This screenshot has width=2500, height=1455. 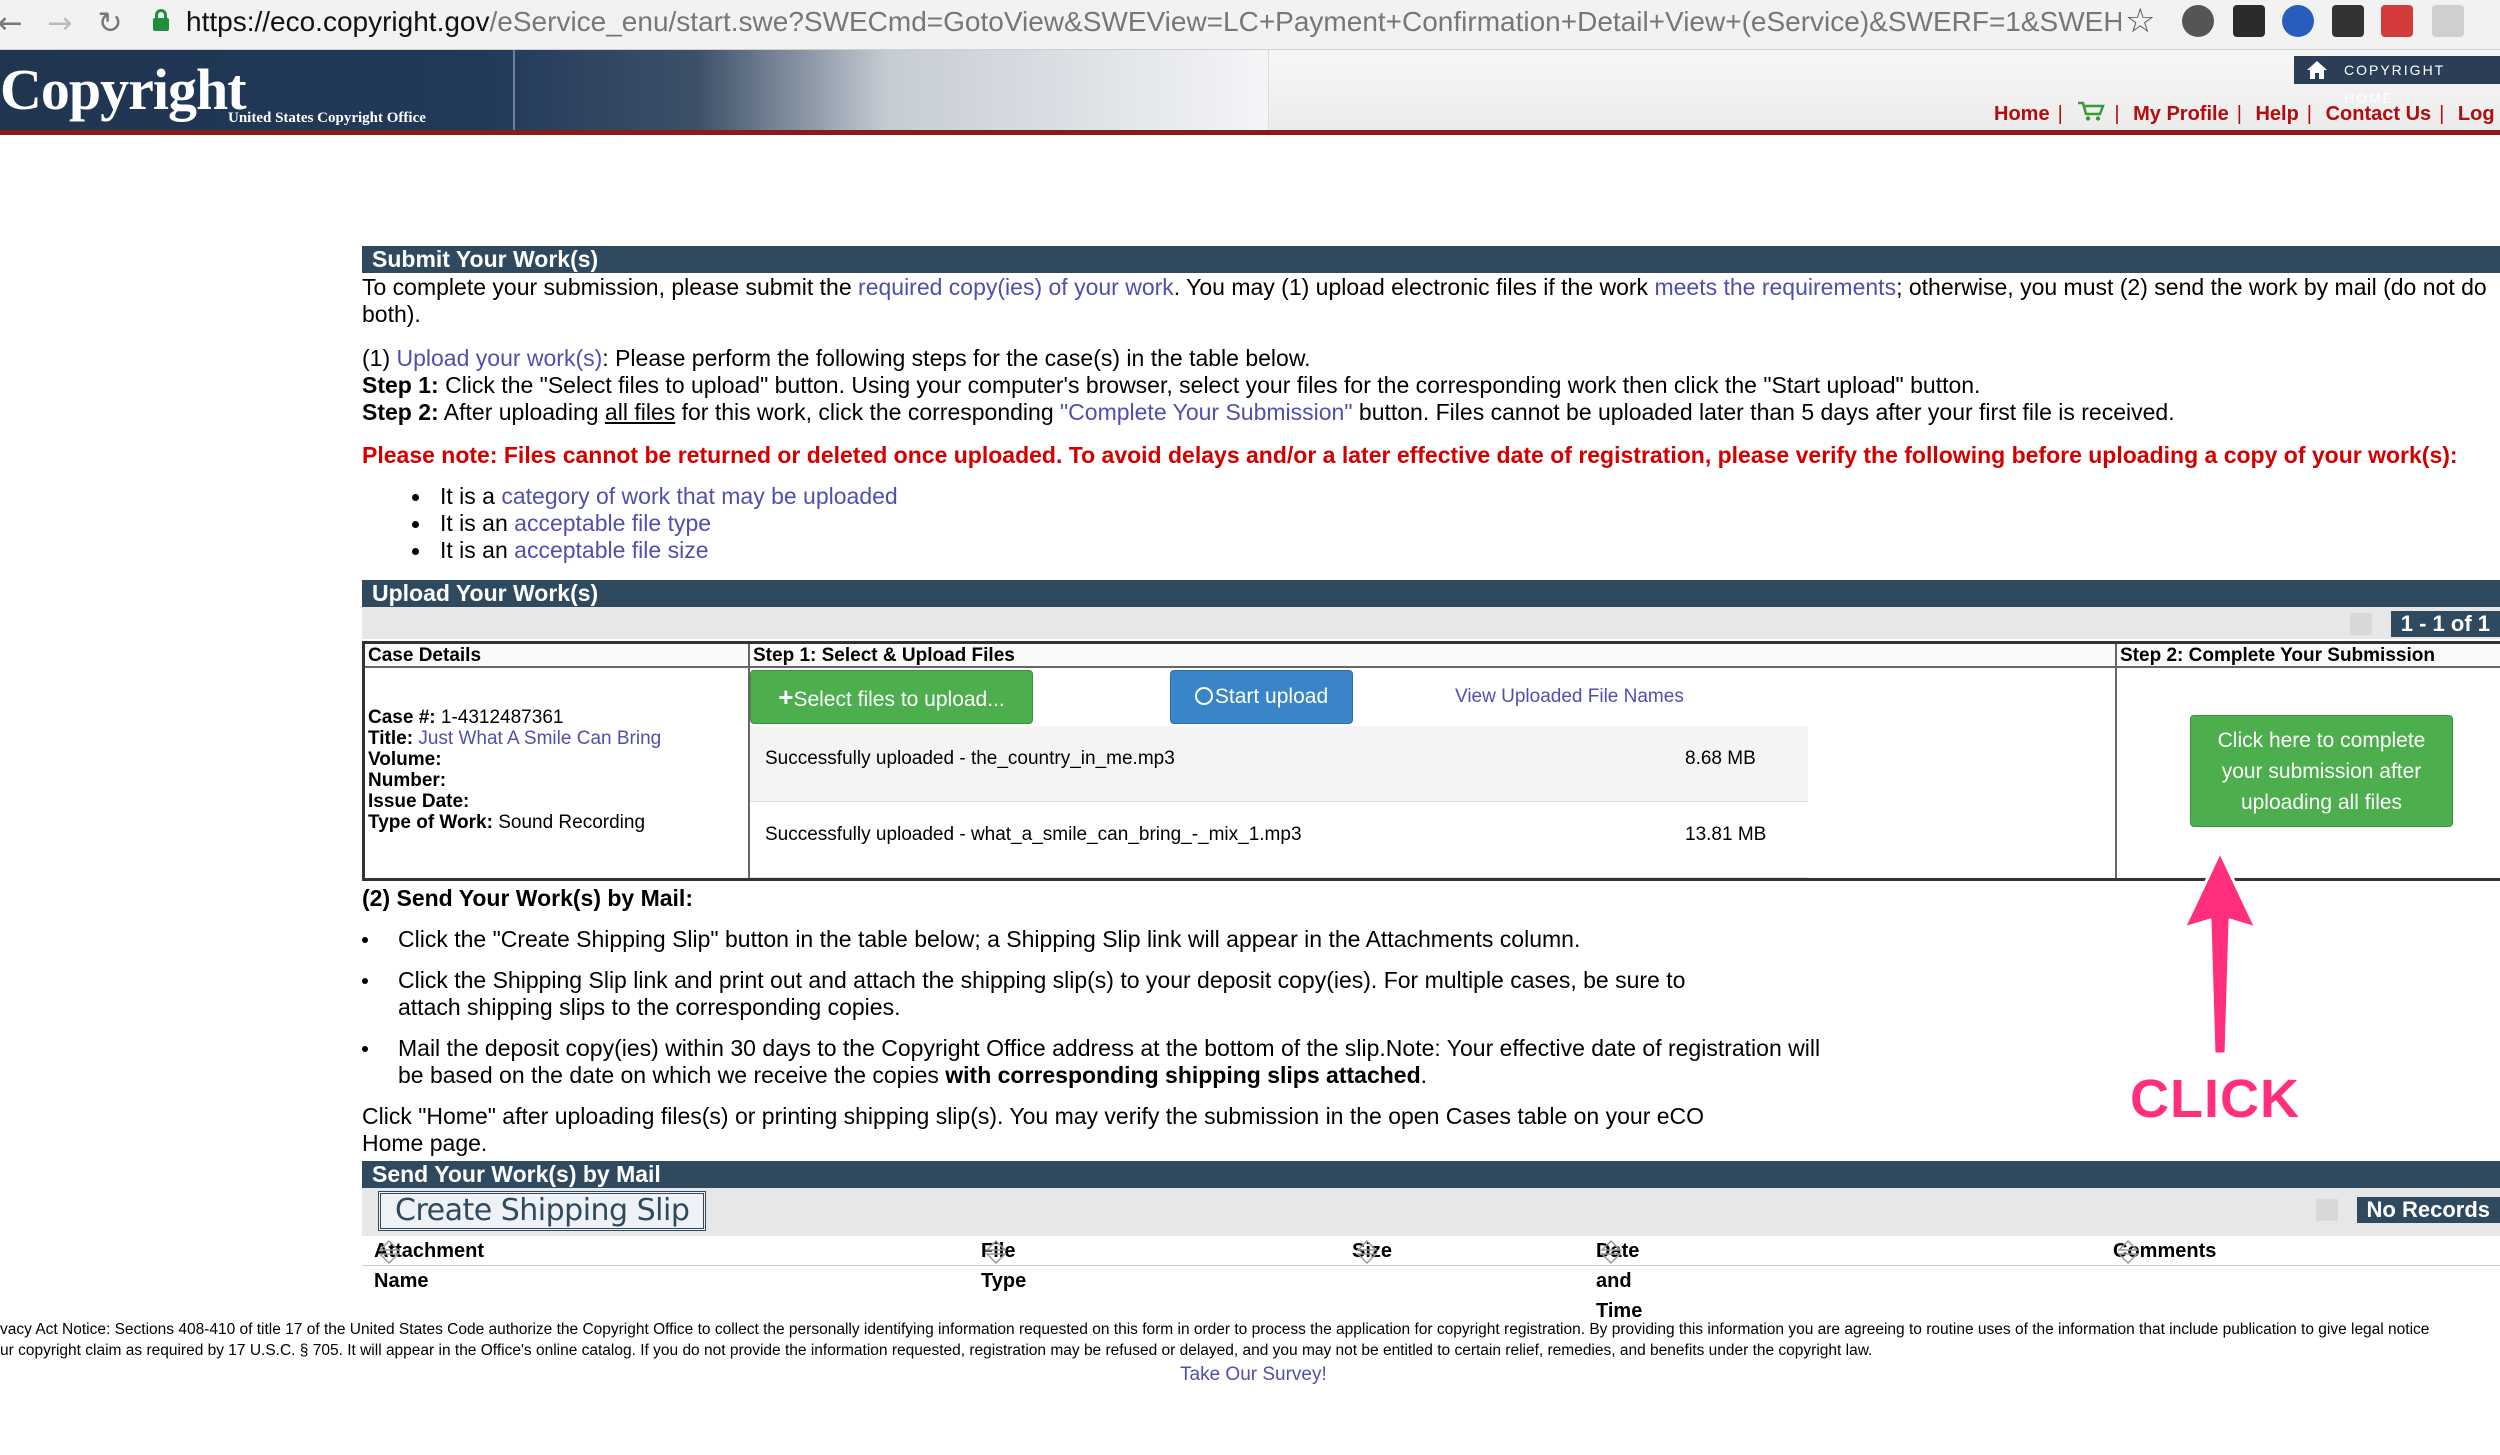 What do you see at coordinates (2215, 1099) in the screenshot?
I see `click-annotation: CLICK` at bounding box center [2215, 1099].